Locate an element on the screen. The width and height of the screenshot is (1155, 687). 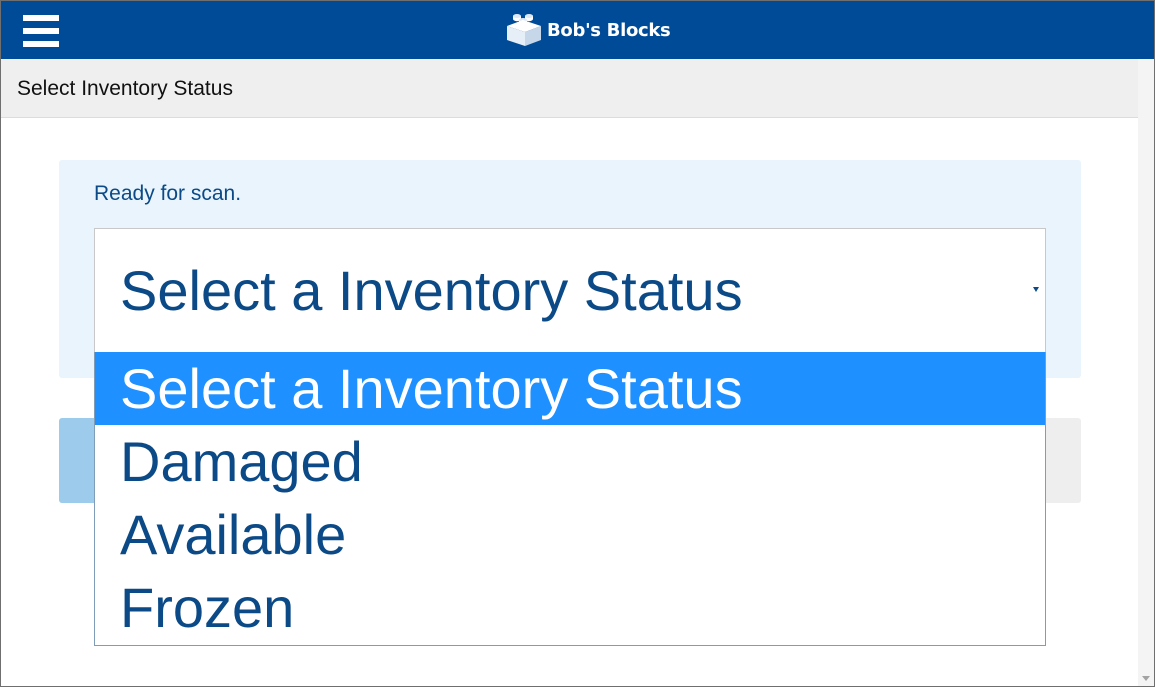
top-navigation-bar: Bob's Blocks is located at coordinates (577, 30).